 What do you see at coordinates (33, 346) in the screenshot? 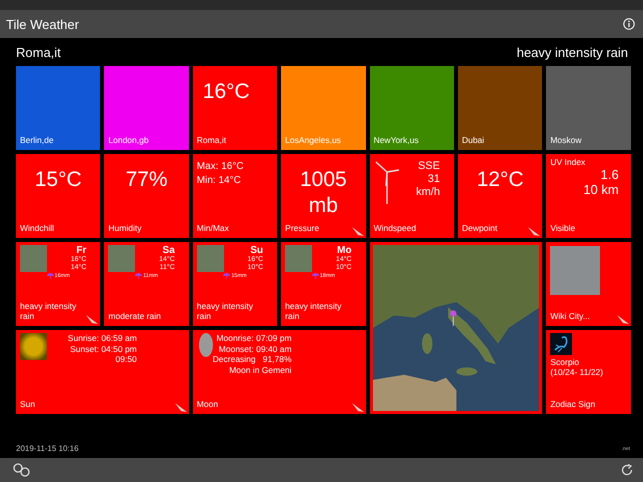
I see `sun-icon` at bounding box center [33, 346].